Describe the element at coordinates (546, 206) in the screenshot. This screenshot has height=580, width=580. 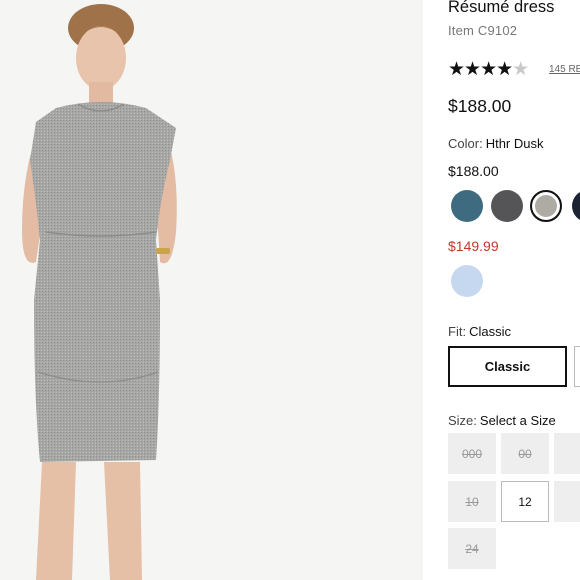
I see `color-swatch-hthr-dusk` at that location.